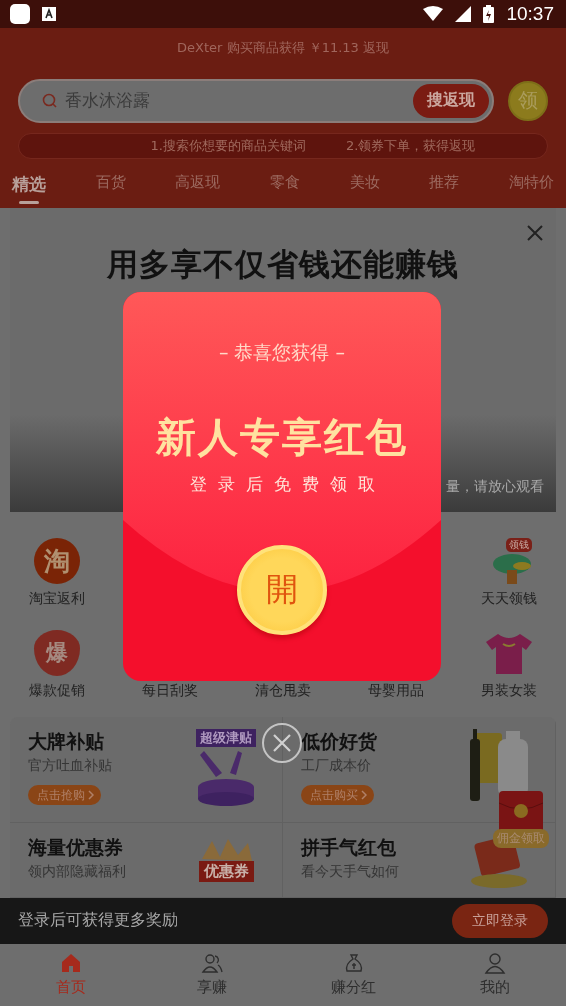 The image size is (566, 1006). What do you see at coordinates (228, 145) in the screenshot?
I see `tip-text: 1.搜索你想要的商品关键词` at bounding box center [228, 145].